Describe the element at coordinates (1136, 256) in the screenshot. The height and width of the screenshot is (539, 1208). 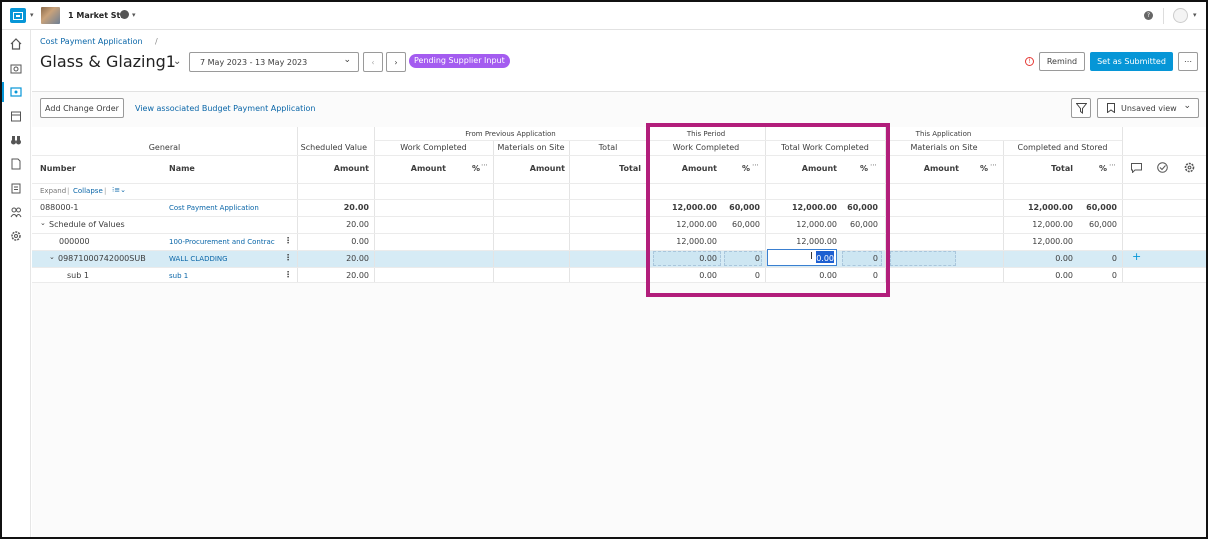
I see `add-row-icon: +` at that location.